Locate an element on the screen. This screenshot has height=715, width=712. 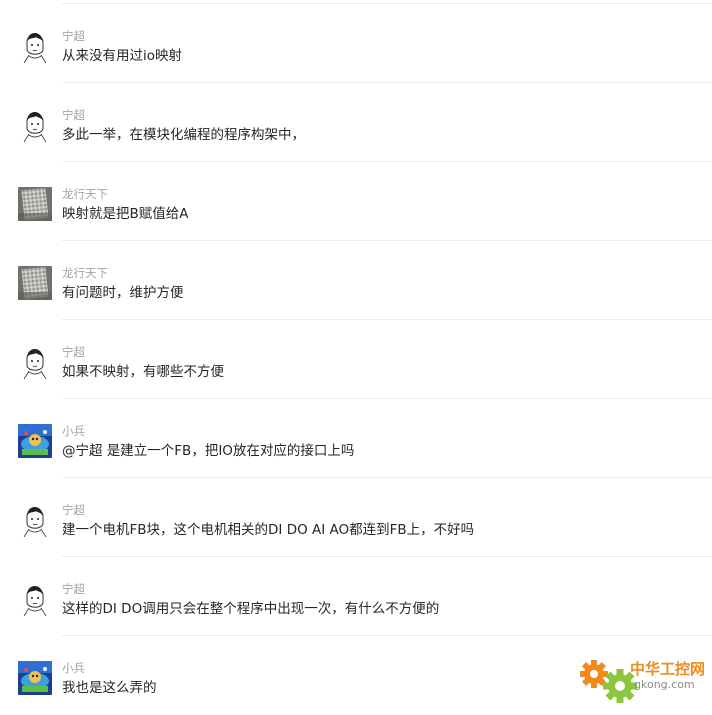
message-text: 建一个电机FB块，这个电机相关的DI DO AI AO都连到FB上，不好吗 is located at coordinates (268, 530).